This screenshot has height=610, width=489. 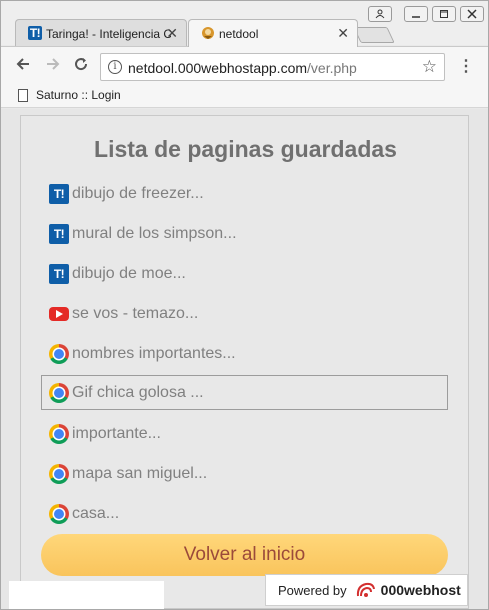 I want to click on page-icon, so click(x=23, y=95).